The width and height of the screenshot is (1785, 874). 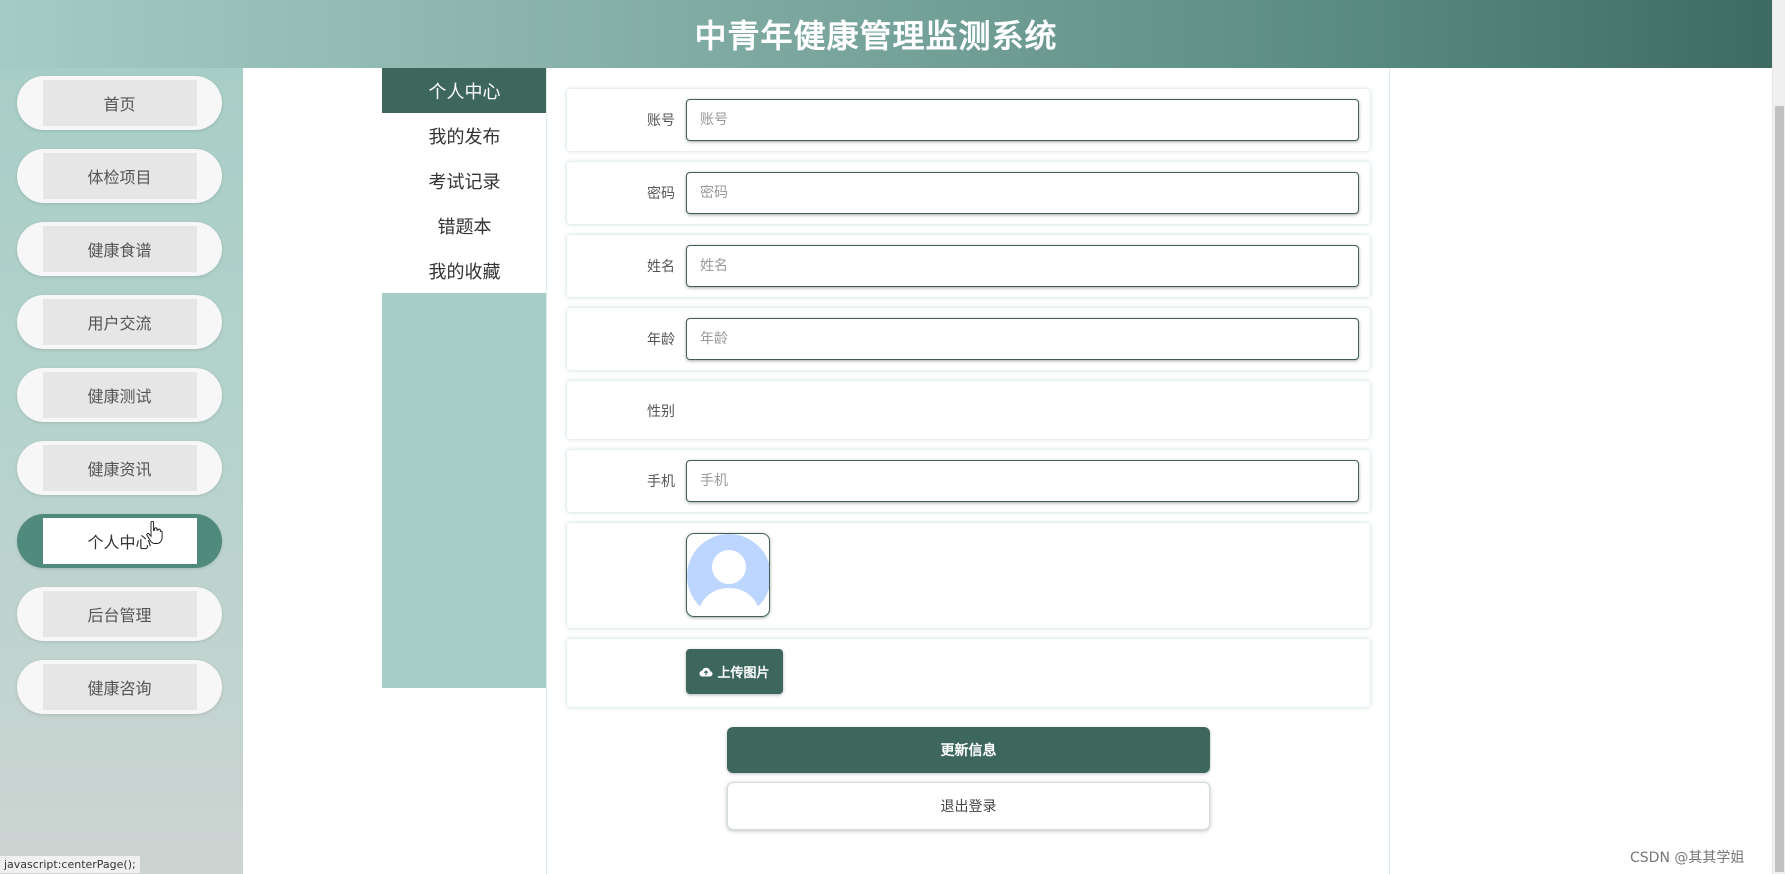 What do you see at coordinates (464, 378) in the screenshot?
I see `personal-submenu: 个人中心 我的发布 考试记录 错题本 我的收藏` at bounding box center [464, 378].